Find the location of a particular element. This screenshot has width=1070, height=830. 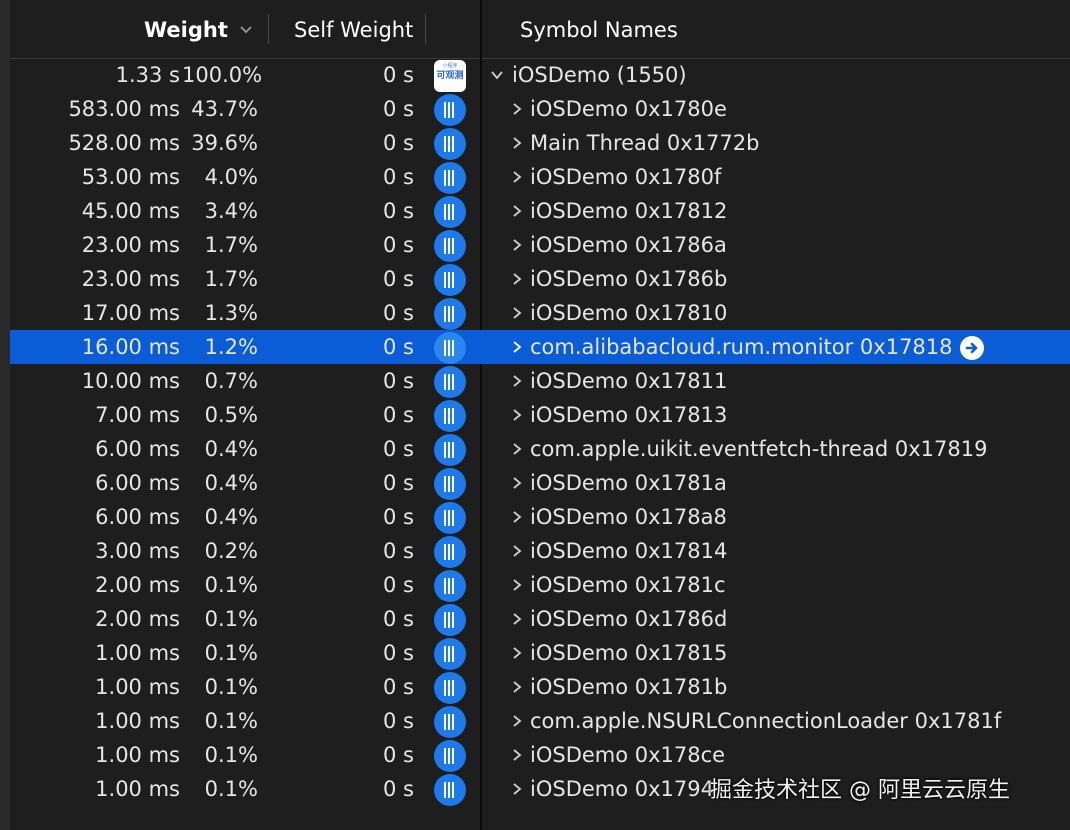

table-row: 23.00 ms 1.7% 0 s iOSDemo 0x1786b is located at coordinates (540, 279).